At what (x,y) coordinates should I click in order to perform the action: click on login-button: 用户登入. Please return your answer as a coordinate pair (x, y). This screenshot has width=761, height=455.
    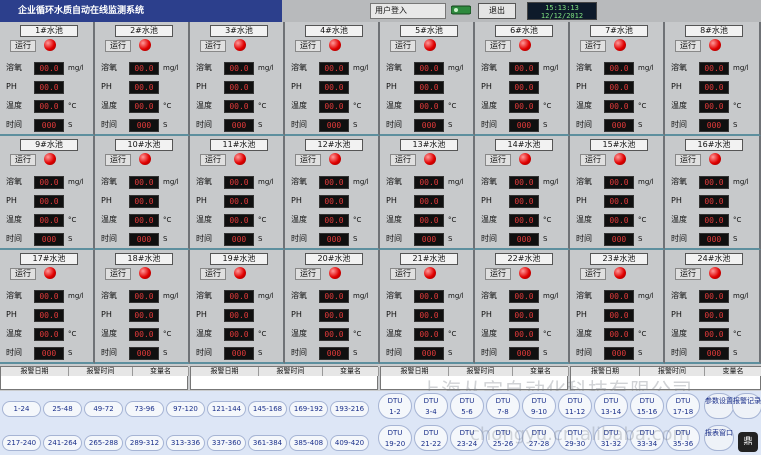
    Looking at the image, I should click on (408, 11).